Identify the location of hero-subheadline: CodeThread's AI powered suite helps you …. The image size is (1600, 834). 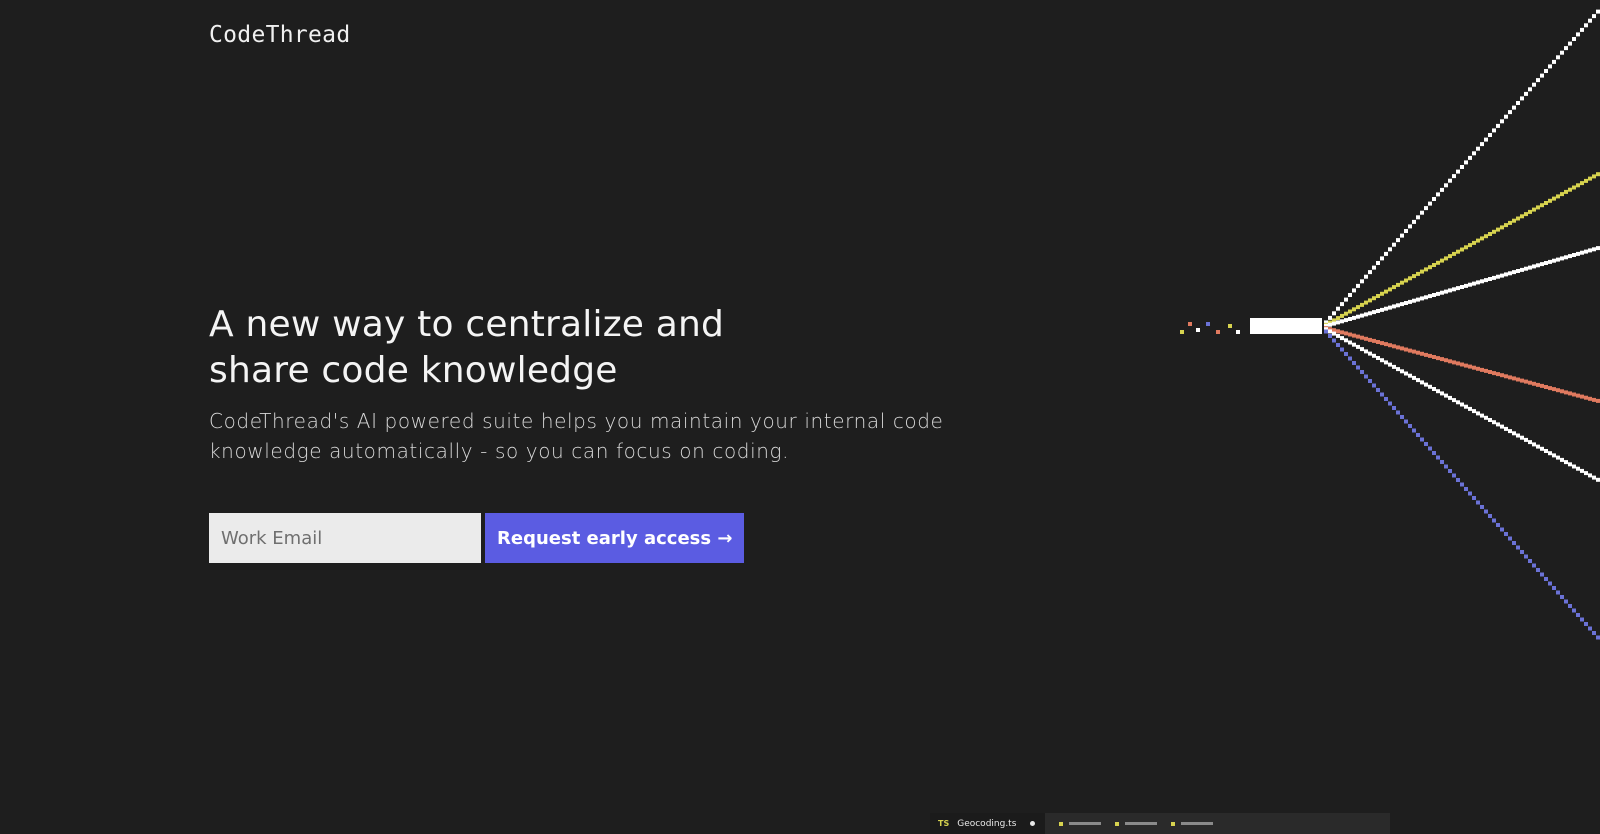
(589, 436).